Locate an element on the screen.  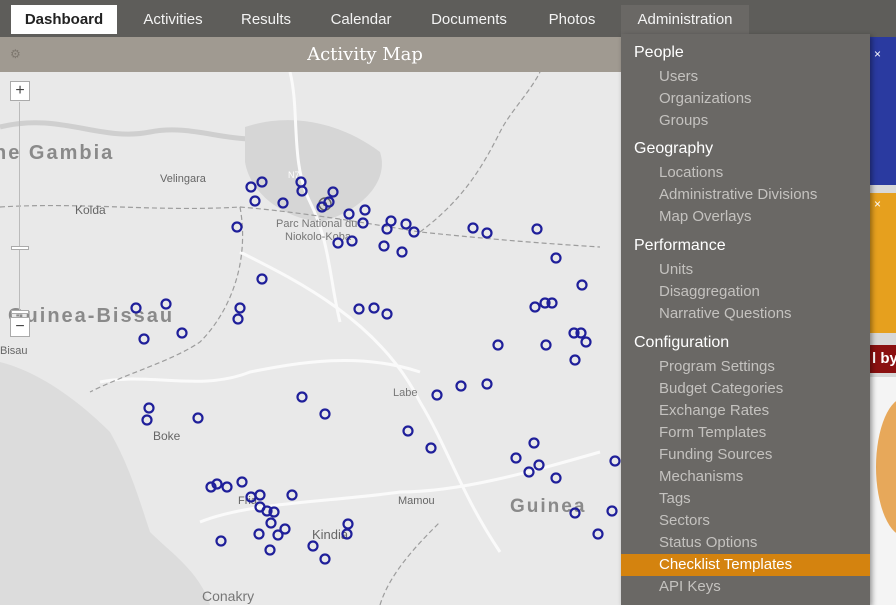
menu-item-disaggregation: Disaggregation is located at coordinates (745, 292).